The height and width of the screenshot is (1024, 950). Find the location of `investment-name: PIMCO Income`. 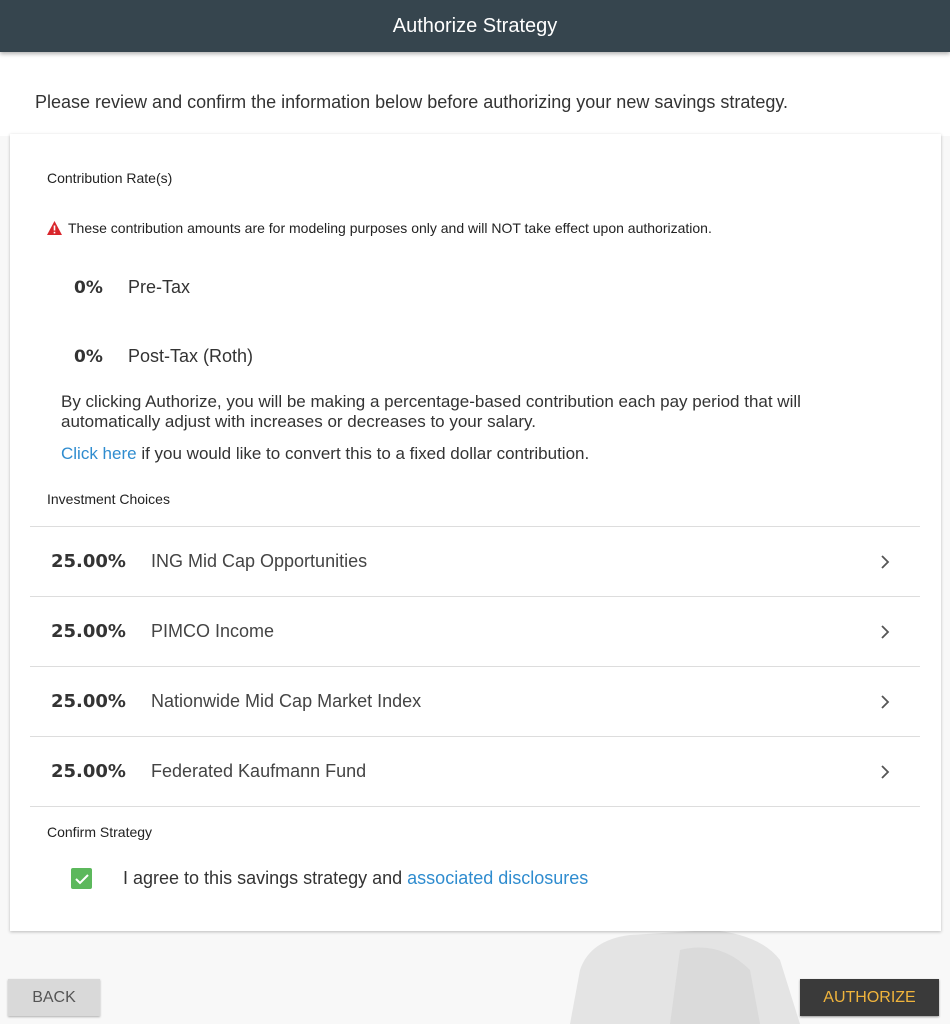

investment-name: PIMCO Income is located at coordinates (213, 631).